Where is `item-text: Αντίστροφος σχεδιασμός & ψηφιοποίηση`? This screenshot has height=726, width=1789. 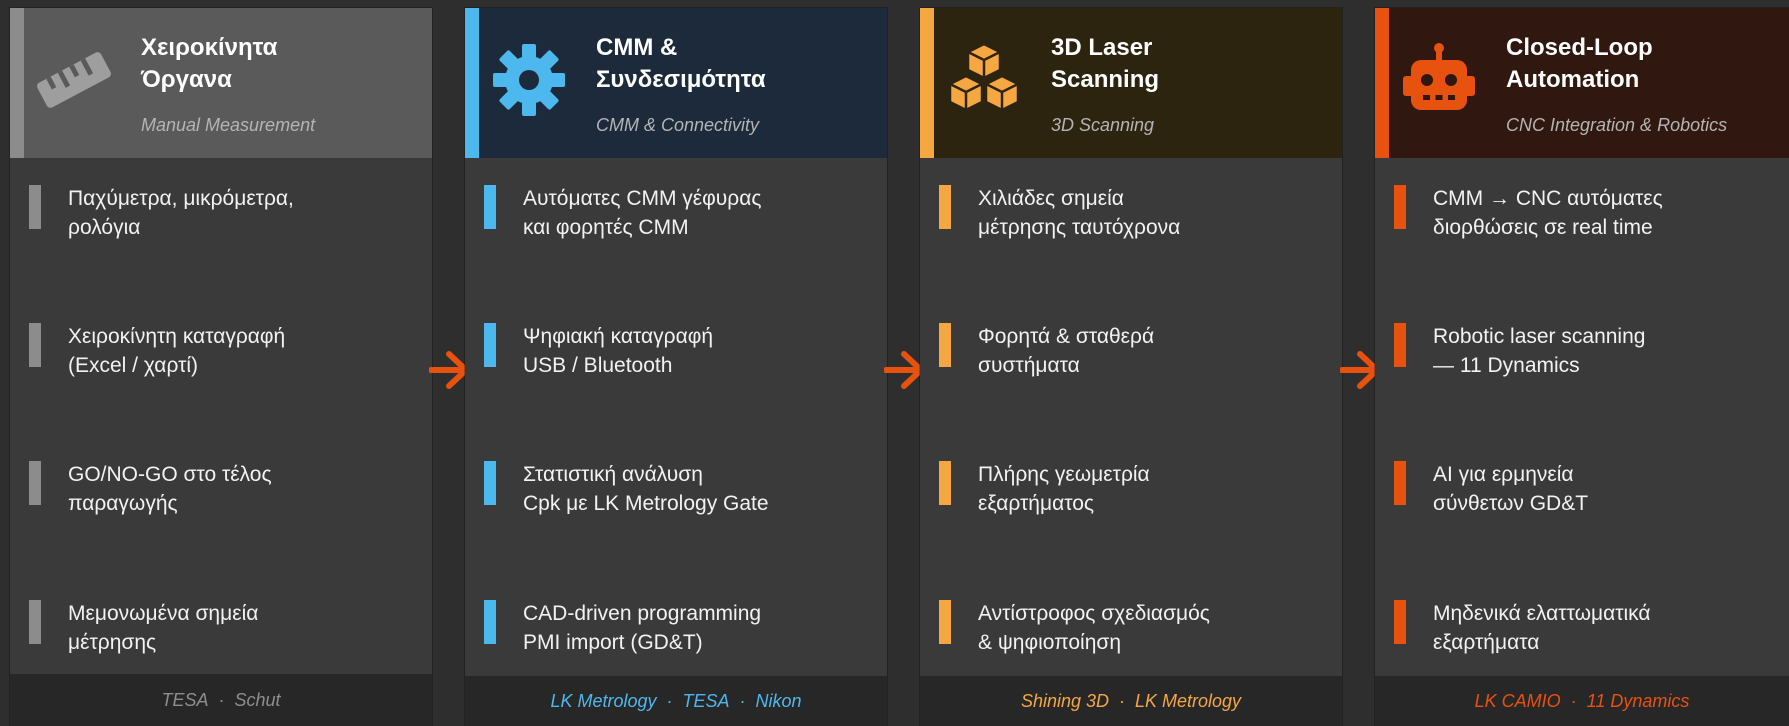 item-text: Αντίστροφος σχεδιασμός & ψηφιοποίηση is located at coordinates (1094, 628).